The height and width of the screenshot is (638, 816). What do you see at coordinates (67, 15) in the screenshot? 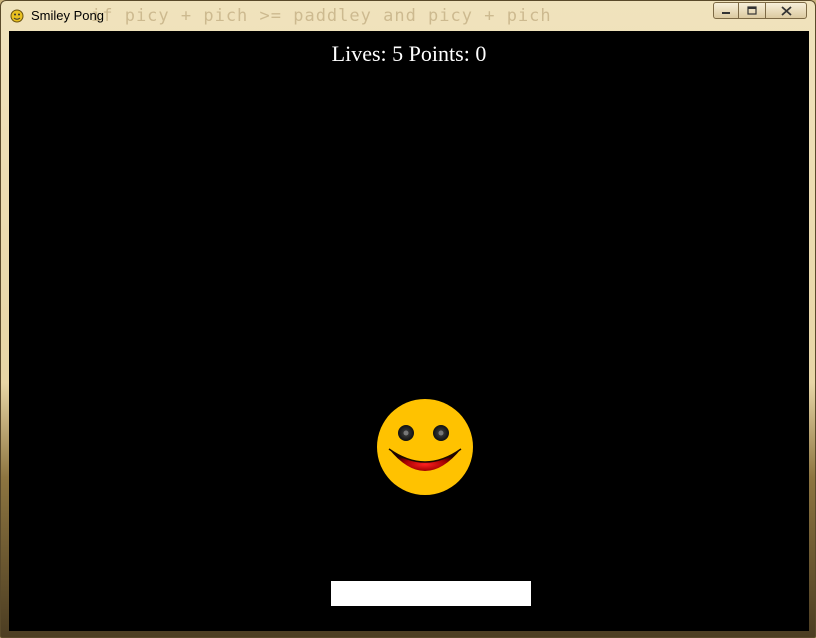
I see `window-title: Smiley Pong` at bounding box center [67, 15].